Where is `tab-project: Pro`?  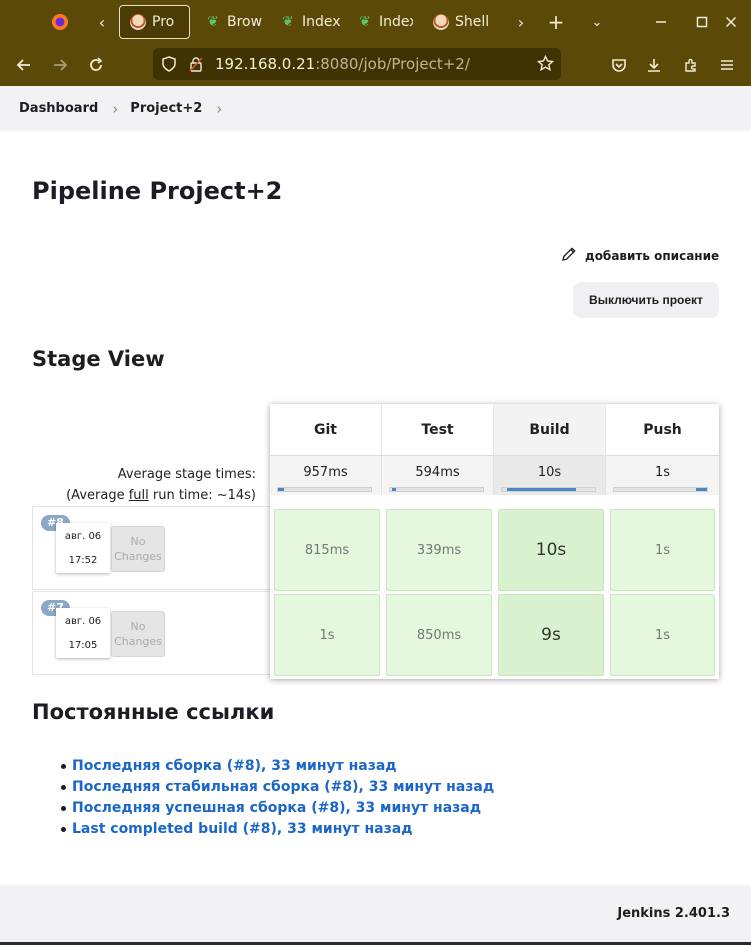
tab-project: Pro is located at coordinates (154, 22).